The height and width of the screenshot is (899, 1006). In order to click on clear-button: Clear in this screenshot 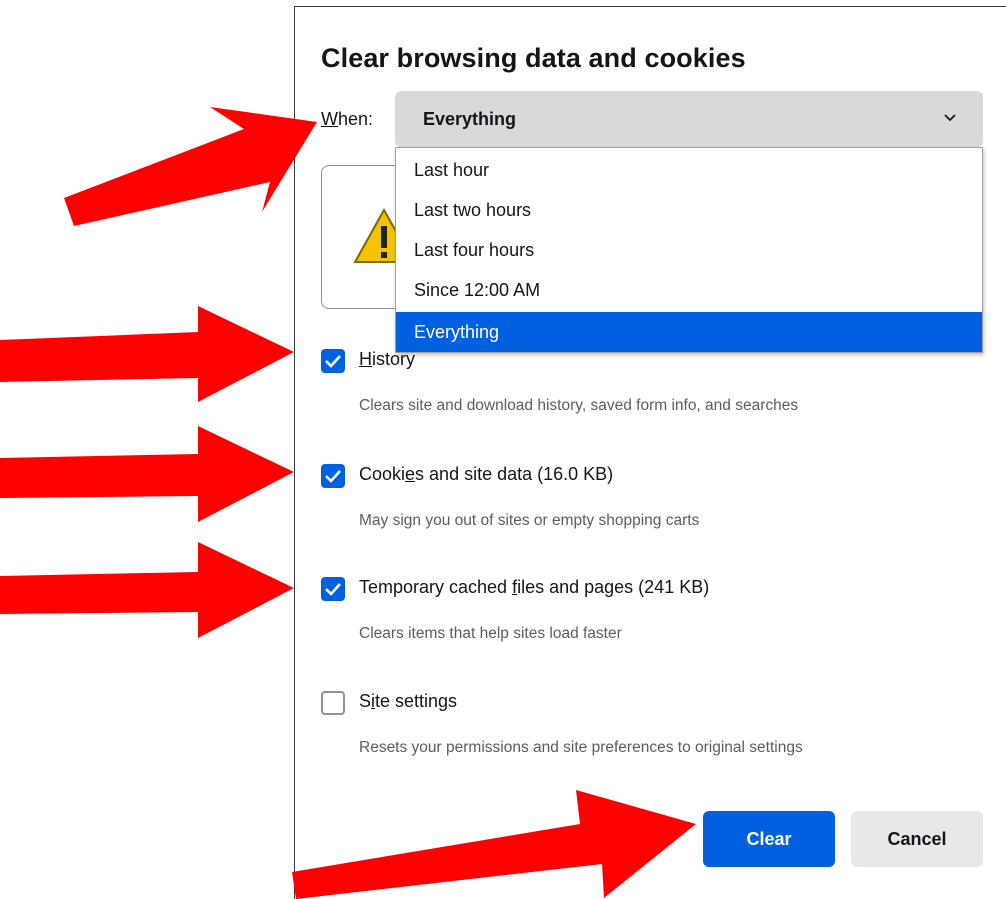, I will do `click(769, 839)`.